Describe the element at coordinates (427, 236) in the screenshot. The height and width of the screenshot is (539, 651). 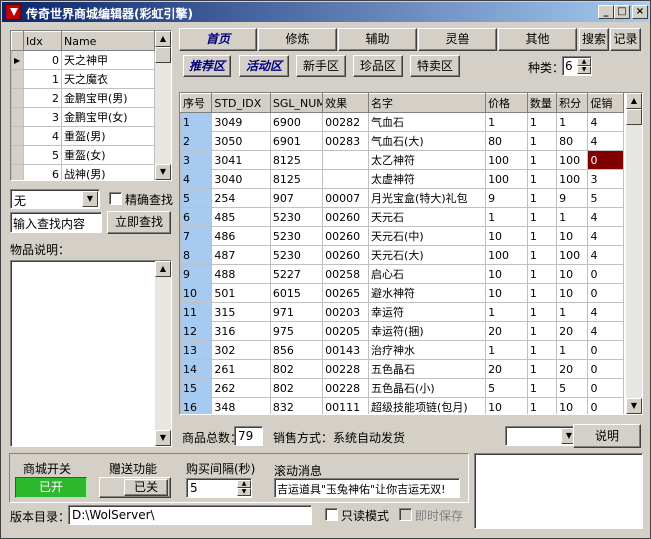
I see `table-cell: 天元石(中)` at that location.